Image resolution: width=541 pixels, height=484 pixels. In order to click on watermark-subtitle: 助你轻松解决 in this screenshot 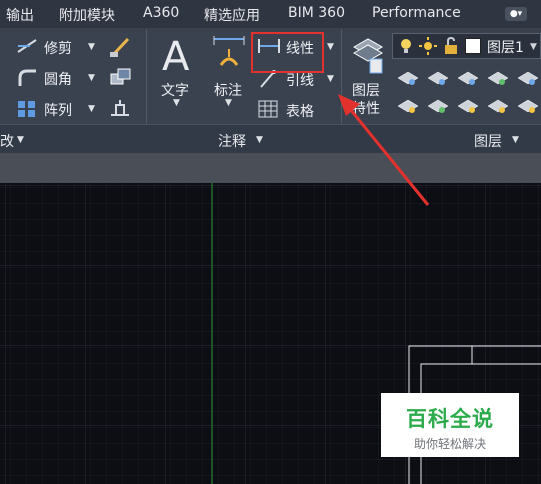, I will do `click(449, 444)`.